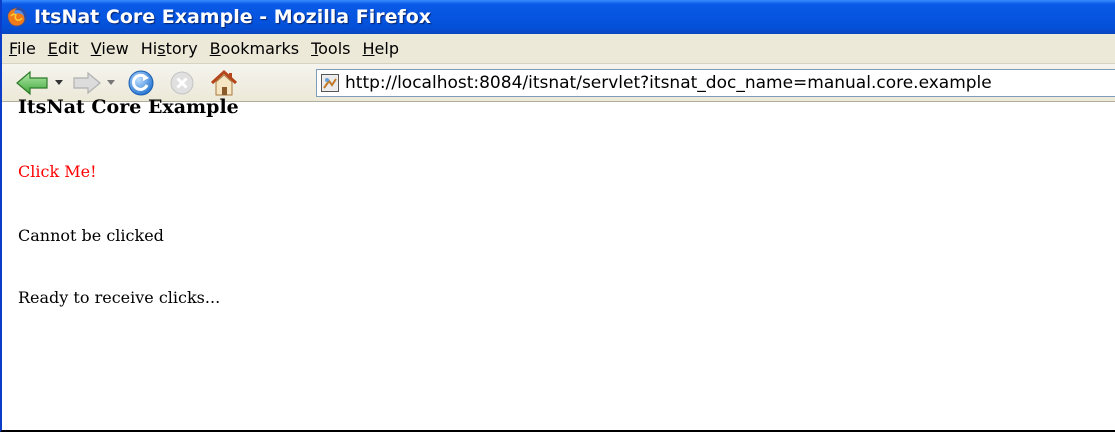 This screenshot has width=1115, height=432. I want to click on back-history-dropdown, so click(59, 83).